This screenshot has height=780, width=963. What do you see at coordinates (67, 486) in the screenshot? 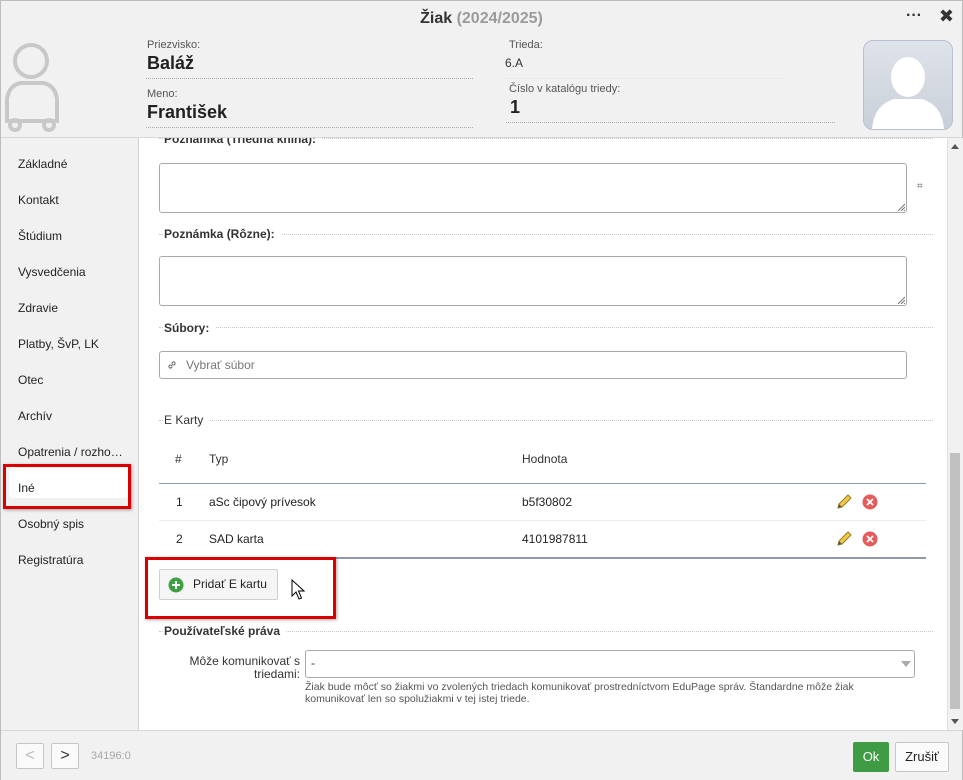
I see `highlight-sidebar-ine` at bounding box center [67, 486].